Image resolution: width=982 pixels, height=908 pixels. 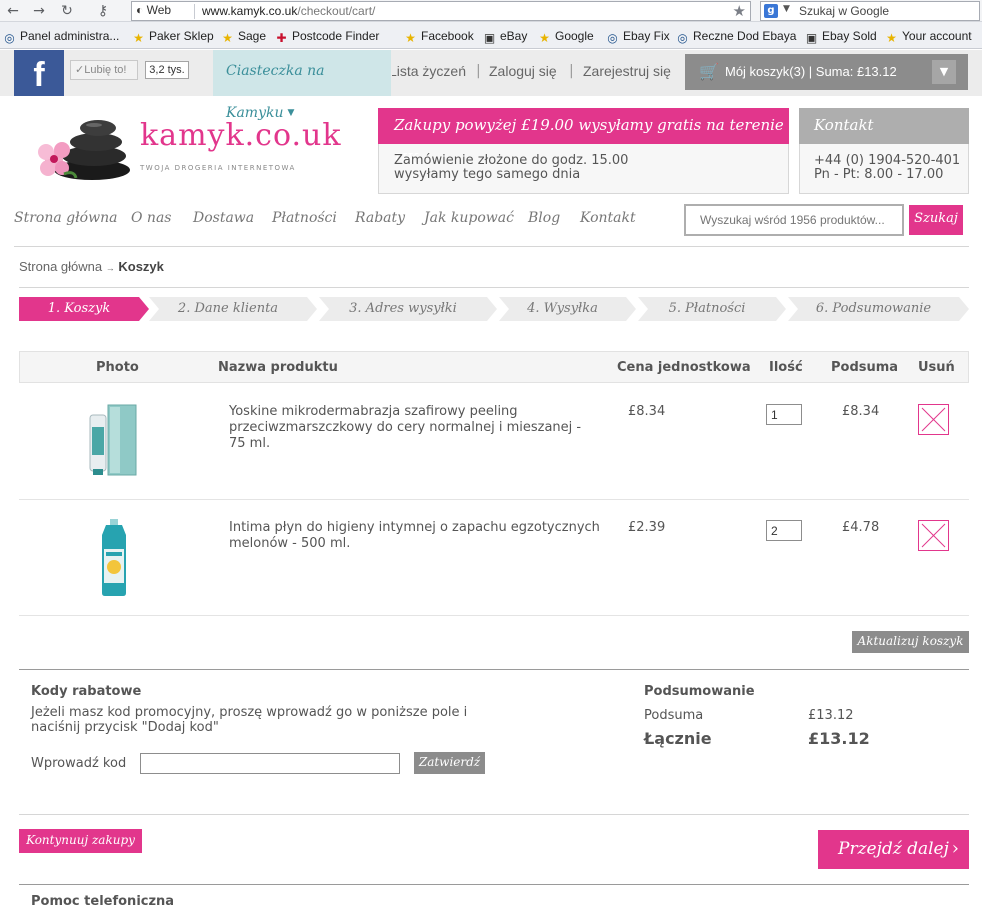 I want to click on logo-text: kamyk.co.uk, so click(x=241, y=135).